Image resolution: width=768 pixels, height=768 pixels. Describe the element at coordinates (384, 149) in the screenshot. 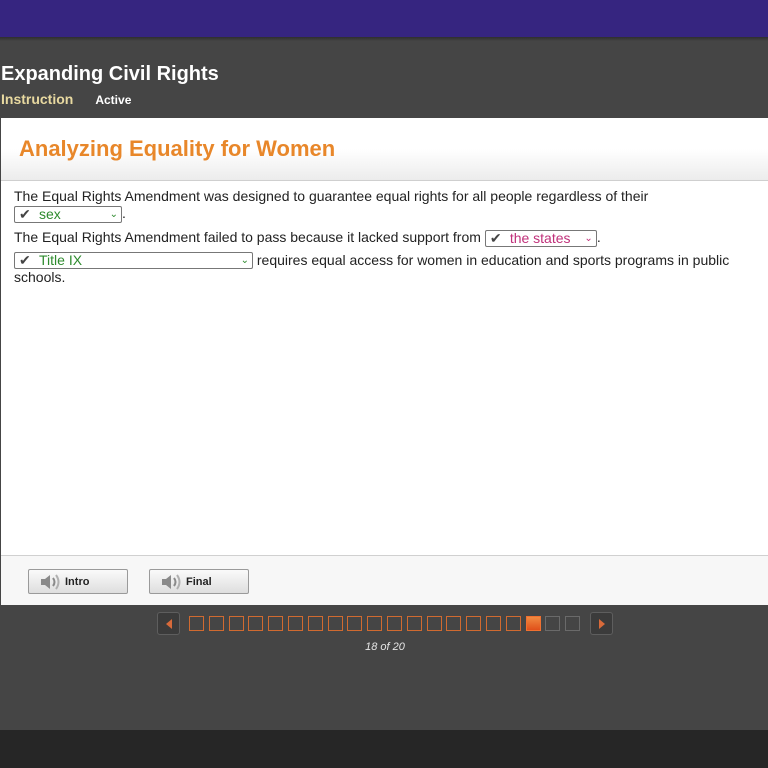

I see `panel-header: Analyzing Equality for Women` at that location.